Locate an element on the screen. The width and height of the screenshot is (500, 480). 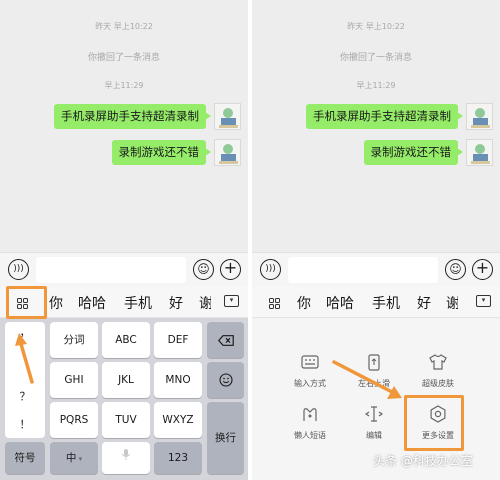
watermark: 头条 @科技办公室 is located at coordinates (423, 461).